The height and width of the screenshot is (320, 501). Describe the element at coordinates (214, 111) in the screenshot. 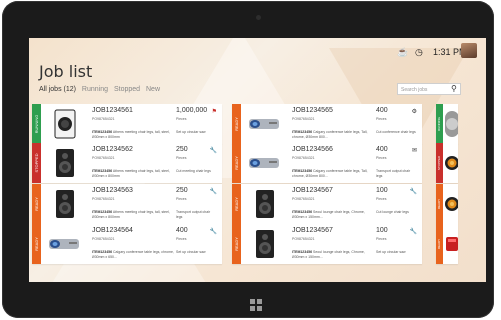

I see `flag-icon: ⚑` at that location.